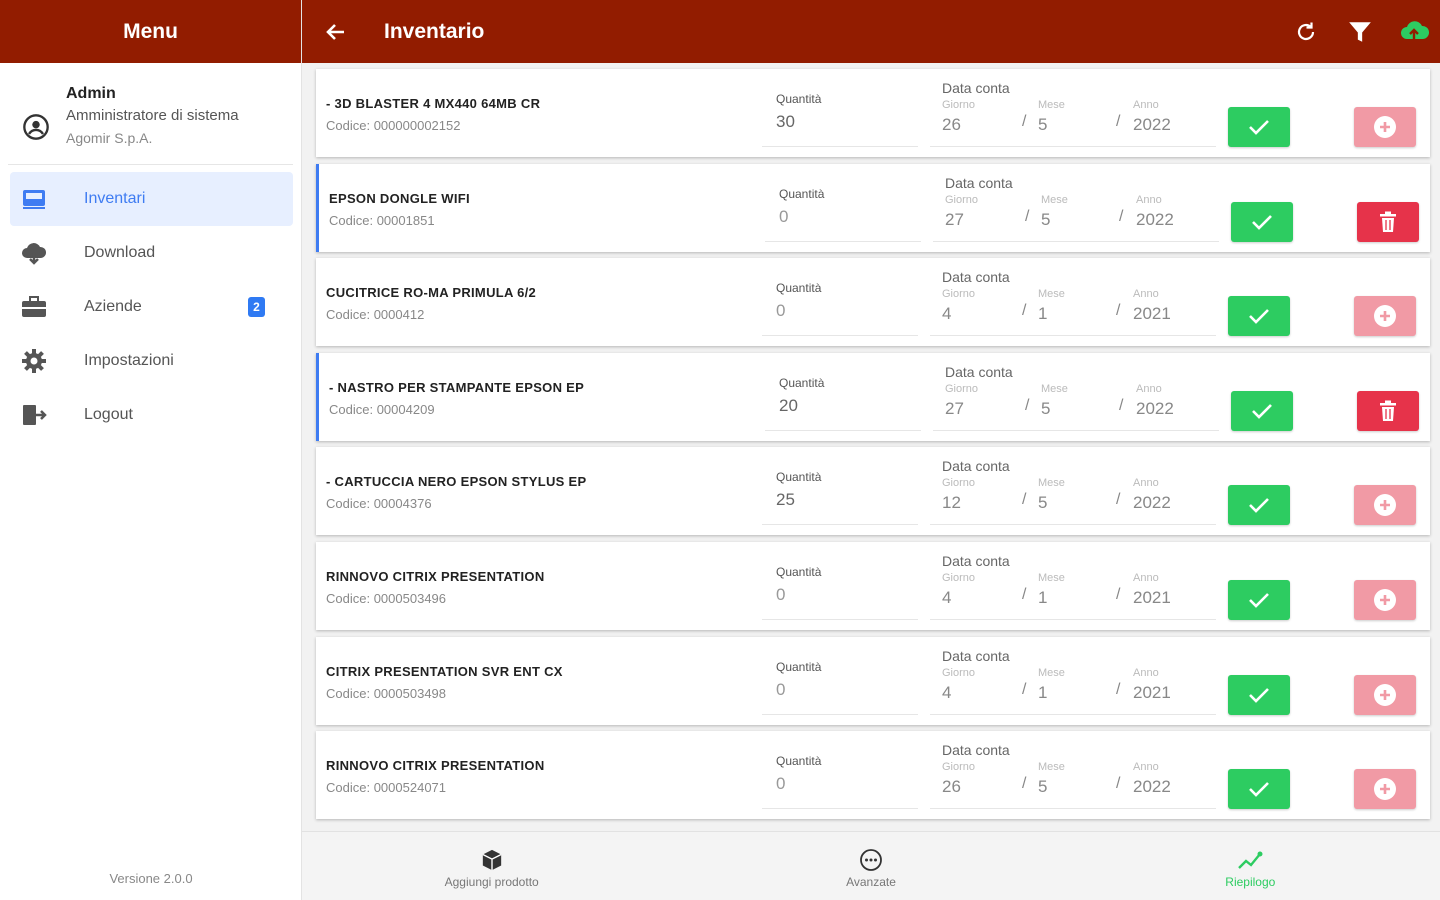  Describe the element at coordinates (1043, 597) in the screenshot. I see `month-value: 1` at that location.